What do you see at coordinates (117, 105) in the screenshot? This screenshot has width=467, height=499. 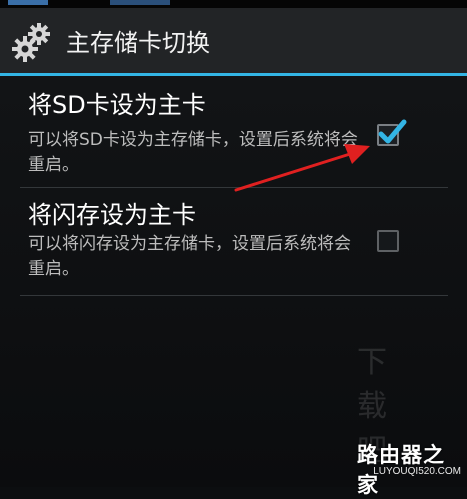 I see `pref-title: 将SD卡设为主卡` at bounding box center [117, 105].